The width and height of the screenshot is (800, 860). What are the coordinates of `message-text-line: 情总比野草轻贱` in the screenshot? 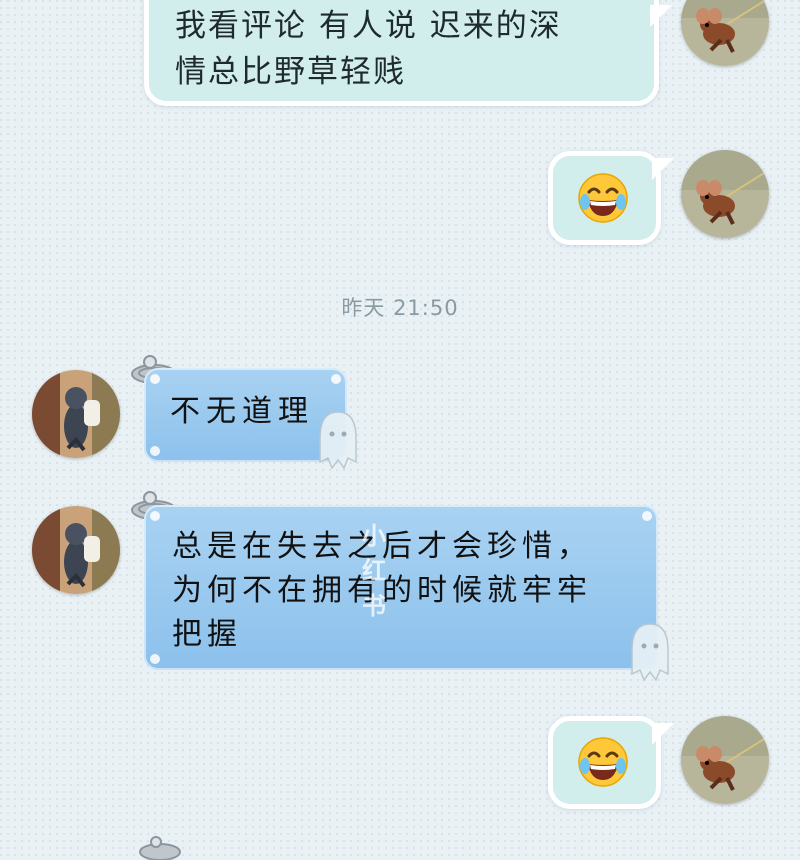 It's located at (290, 72).